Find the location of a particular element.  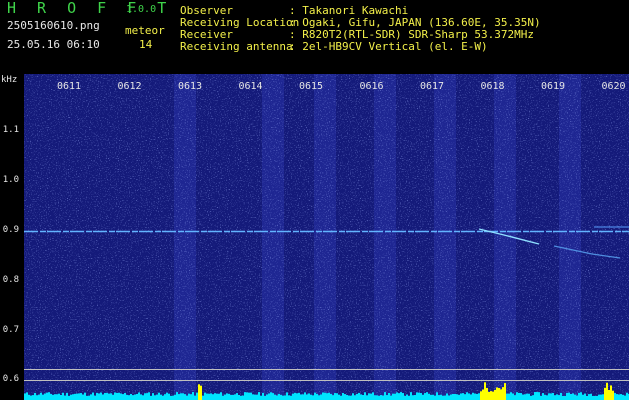

y-tick-label: 0.9 is located at coordinates (10, 230).